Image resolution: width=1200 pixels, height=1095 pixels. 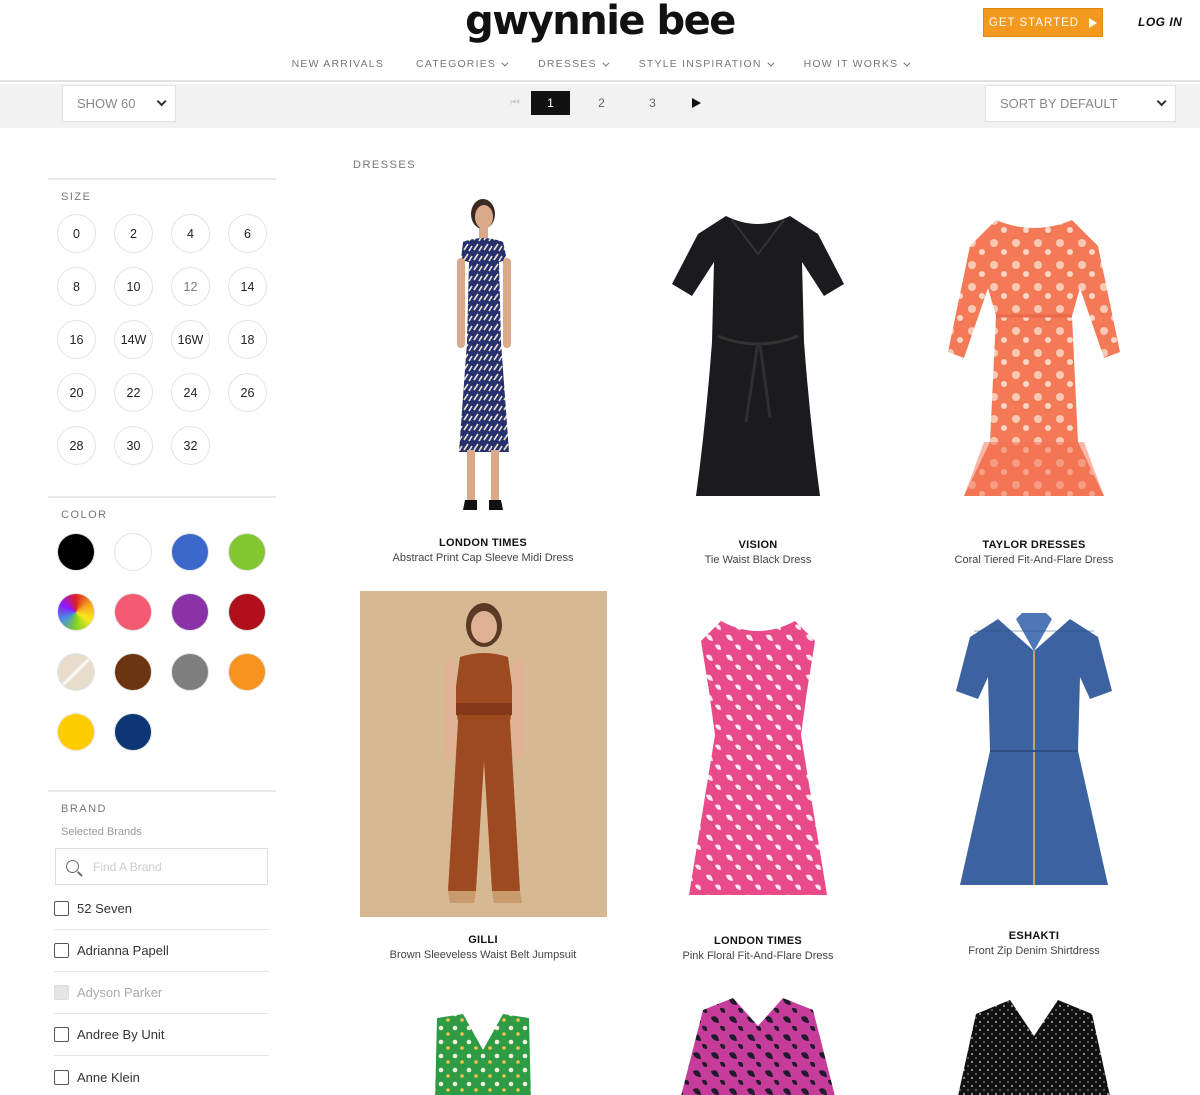 What do you see at coordinates (133, 392) in the screenshot?
I see `size-option: 22` at bounding box center [133, 392].